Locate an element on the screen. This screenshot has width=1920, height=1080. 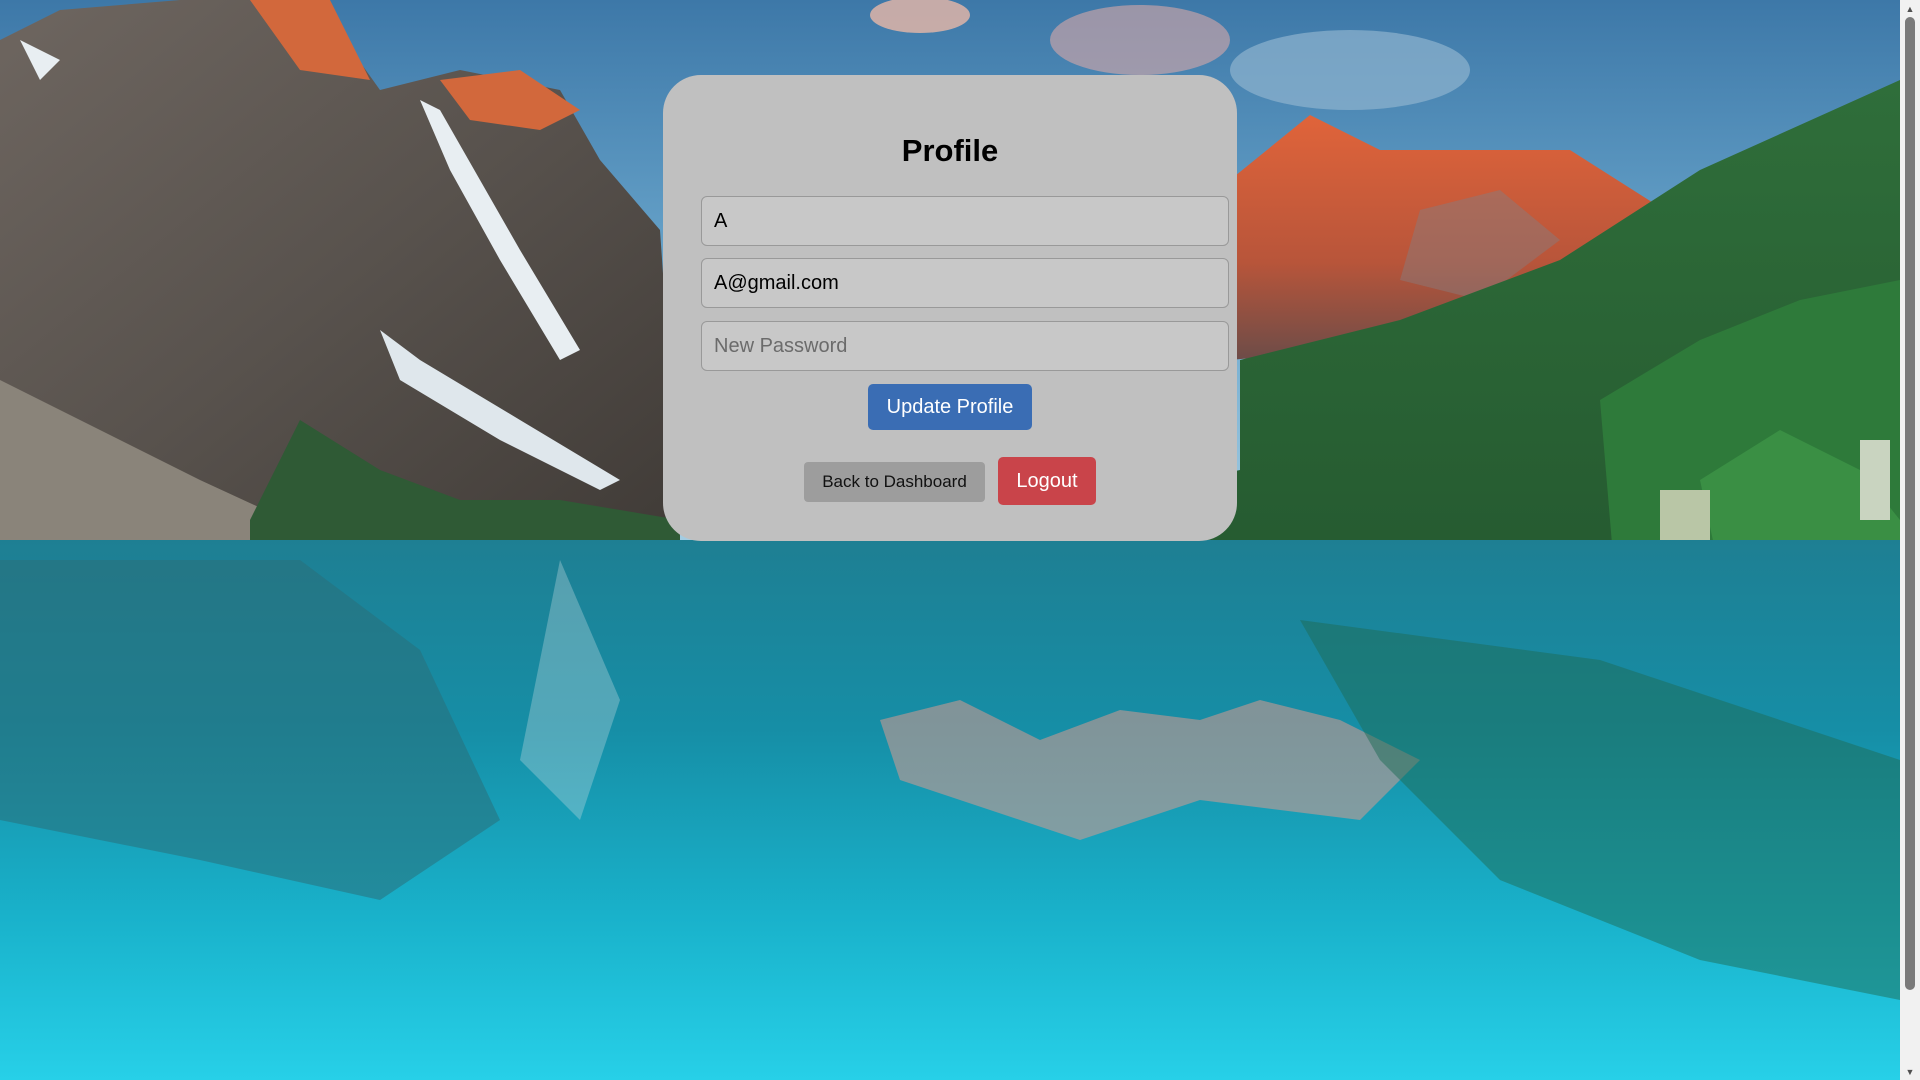
scroll-down-arrow-icon: ▼ is located at coordinates (1910, 1071).